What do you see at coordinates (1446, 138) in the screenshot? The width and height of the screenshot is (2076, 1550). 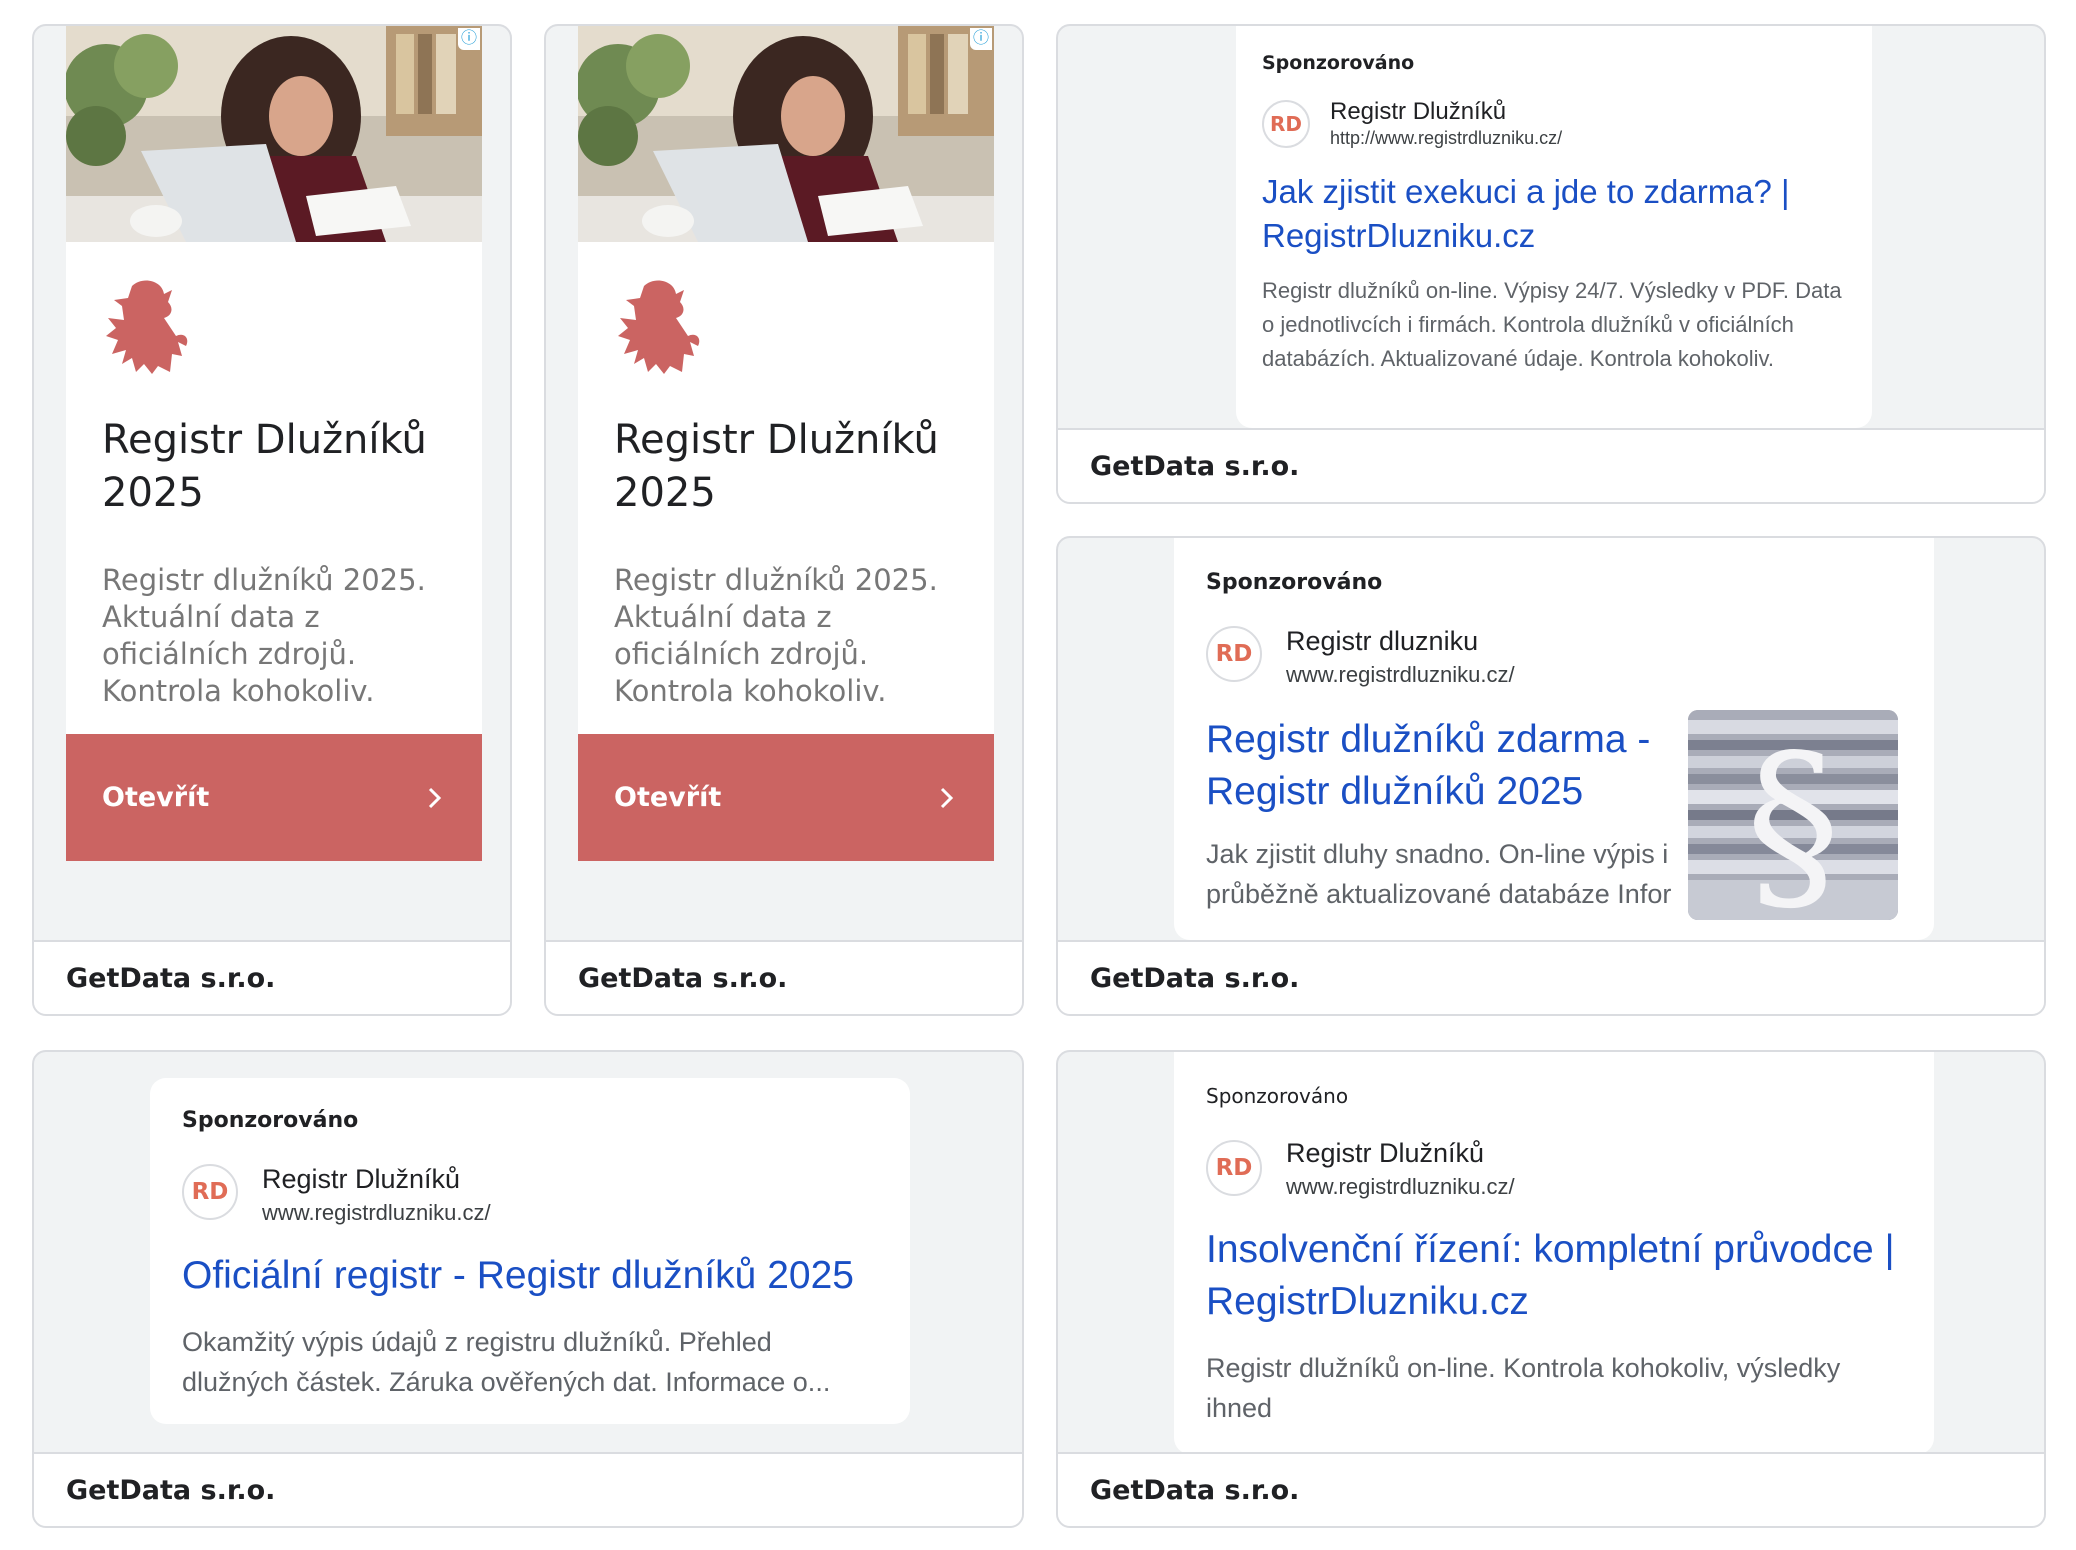 I see `ad-url: http://www.registrdluzniku.cz/` at bounding box center [1446, 138].